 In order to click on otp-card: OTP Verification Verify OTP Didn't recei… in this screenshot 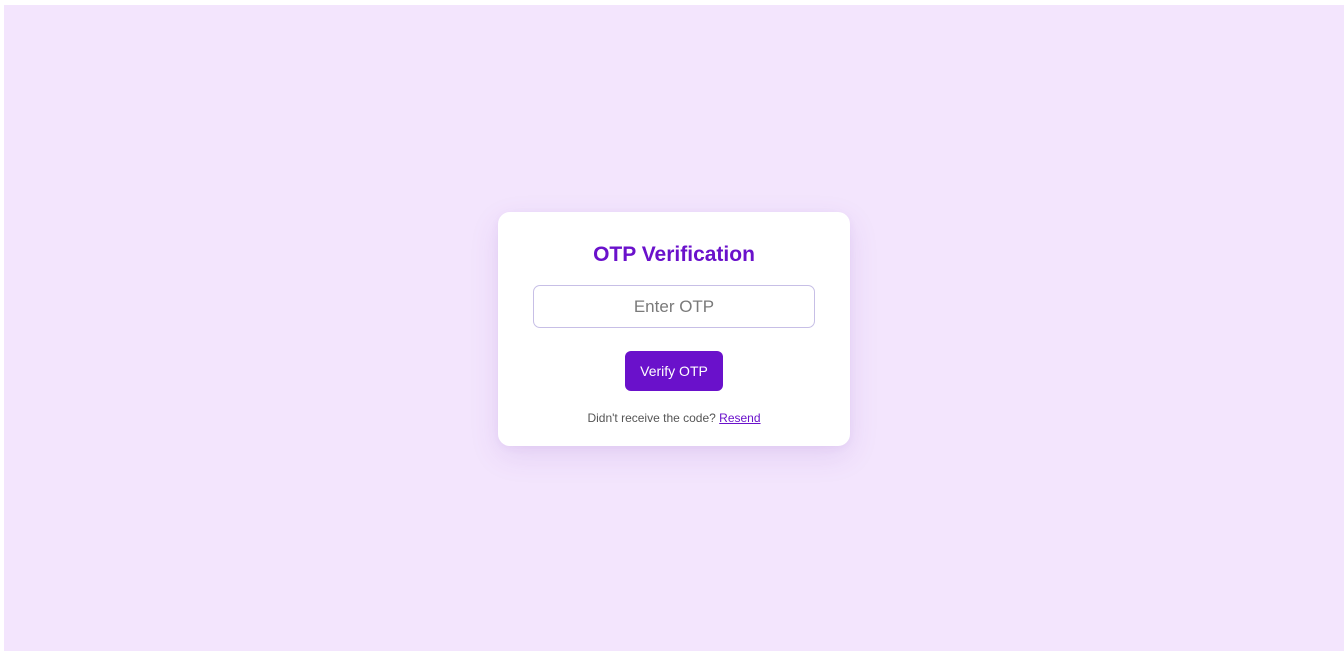, I will do `click(674, 329)`.